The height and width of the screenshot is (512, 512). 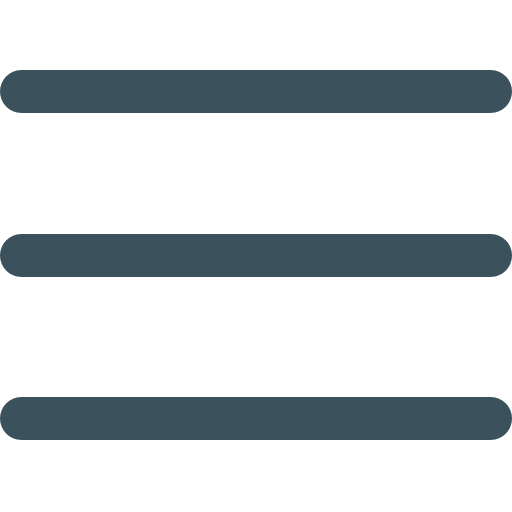 I want to click on menu-bar-middle, so click(x=256, y=255).